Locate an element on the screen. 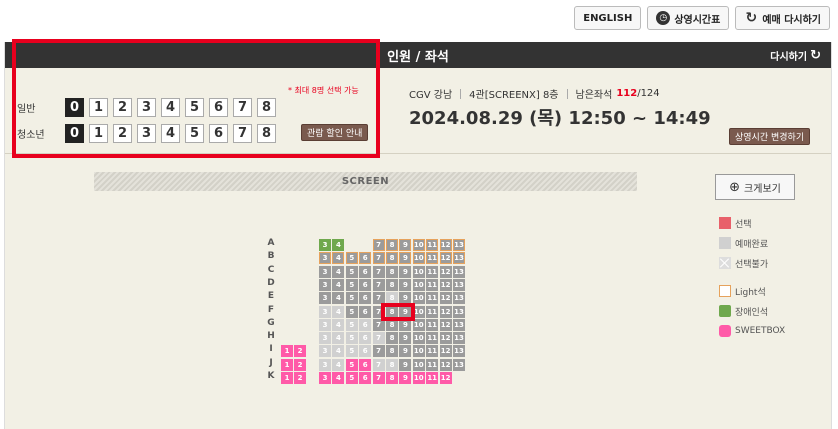  discount-info-button: 관람 할인 안내 is located at coordinates (335, 132).